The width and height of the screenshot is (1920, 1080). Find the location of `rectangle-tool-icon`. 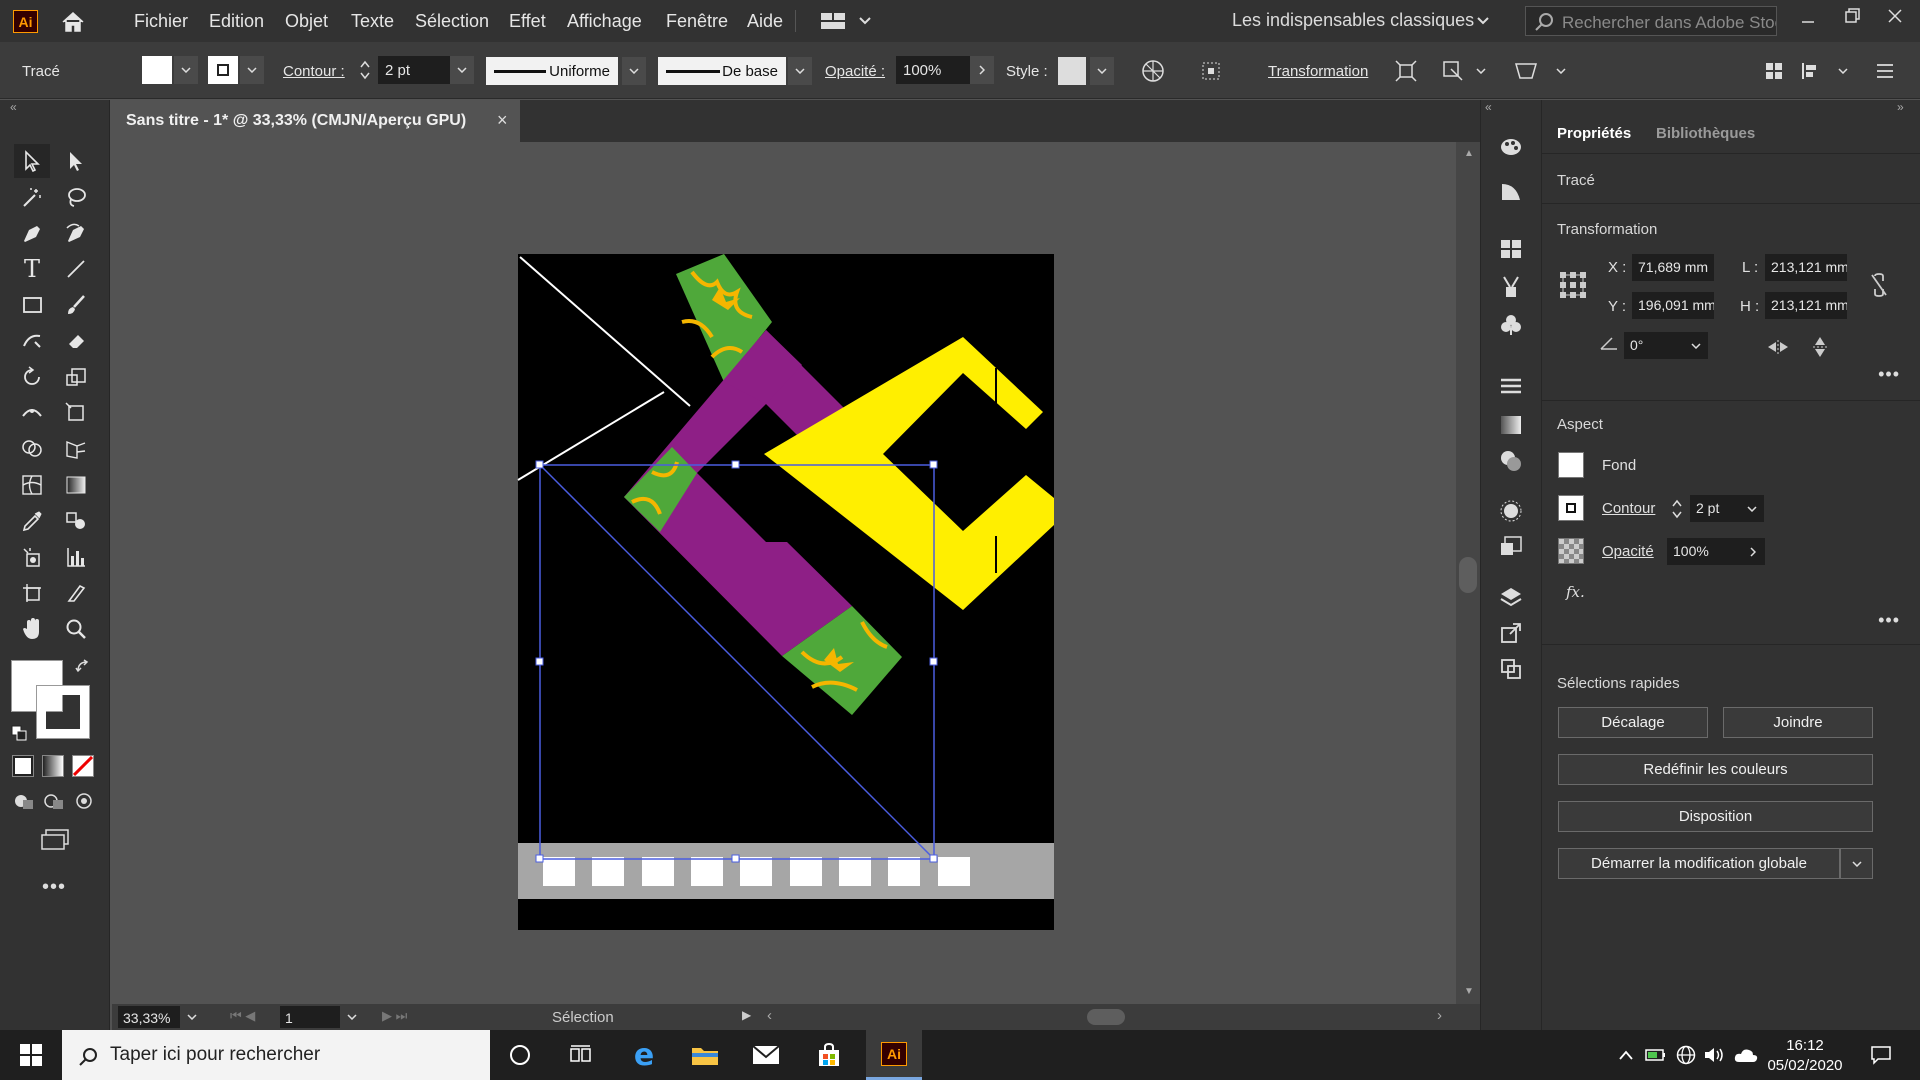

rectangle-tool-icon is located at coordinates (32, 305).